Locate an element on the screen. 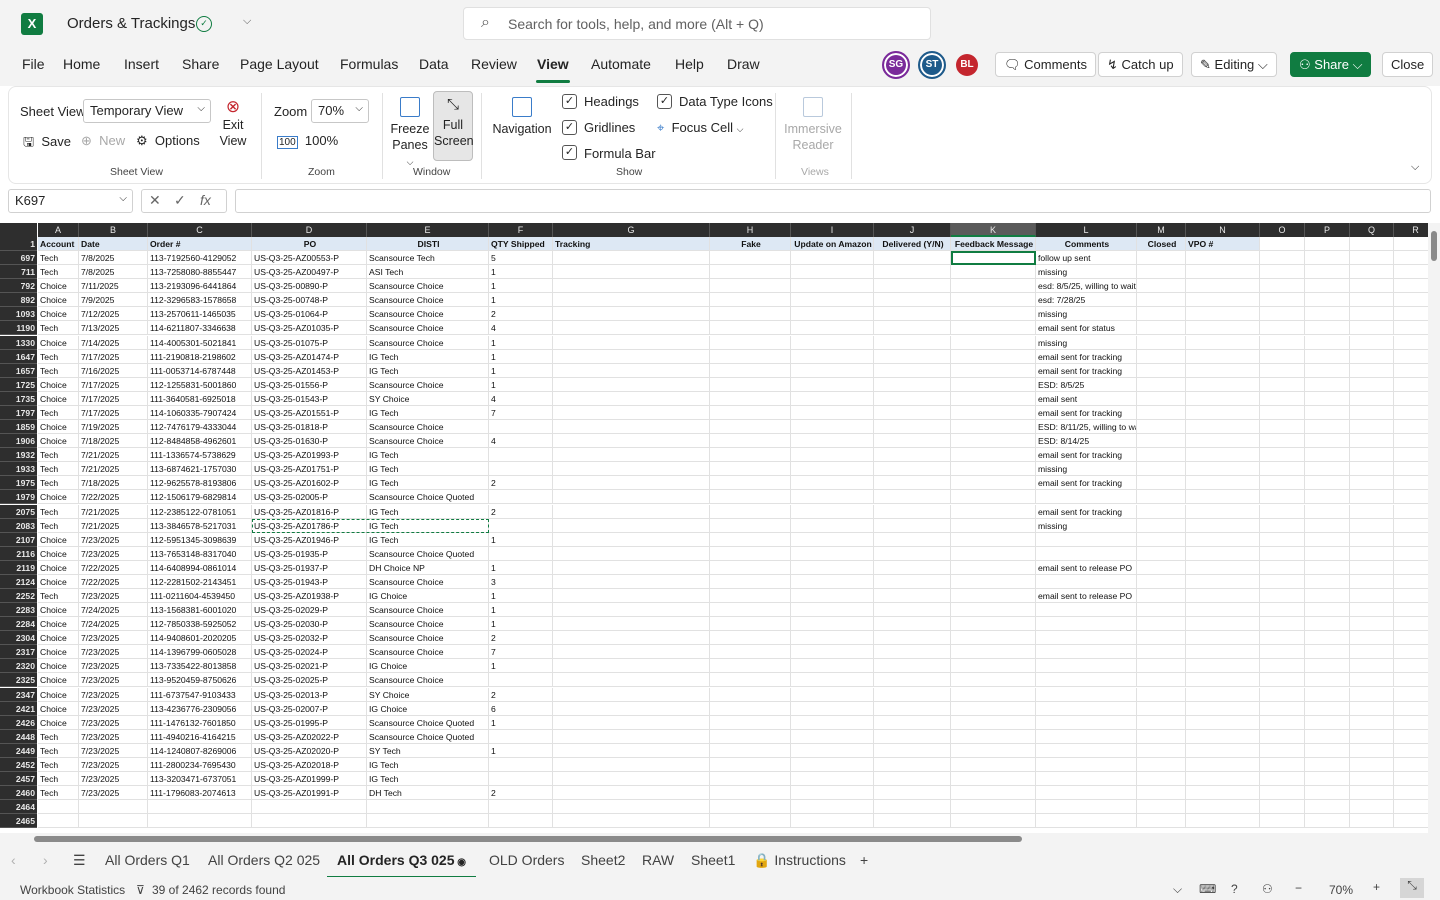  cell: US-Q3-25-01064-P is located at coordinates (309, 314).